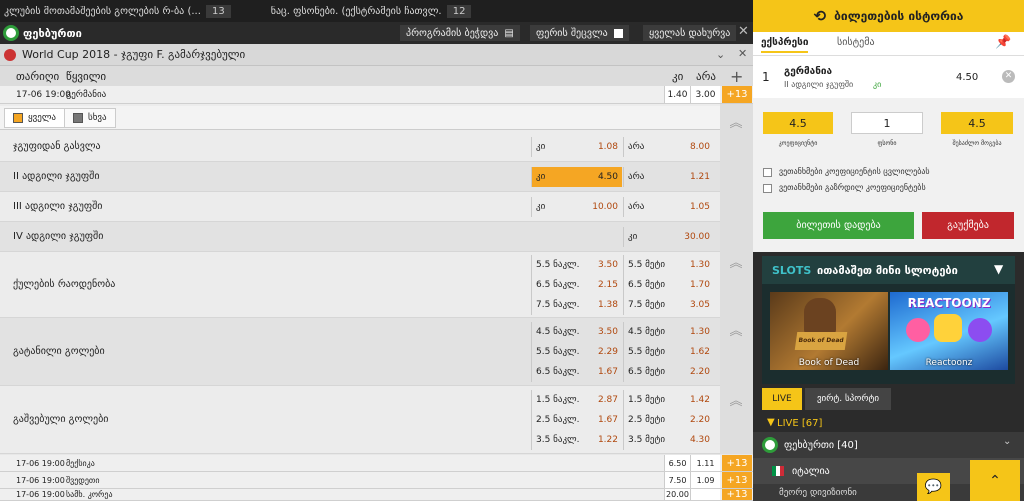 This screenshot has width=1024, height=501. Describe the element at coordinates (699, 305) in the screenshot. I see `odd-value: 3.05` at that location.